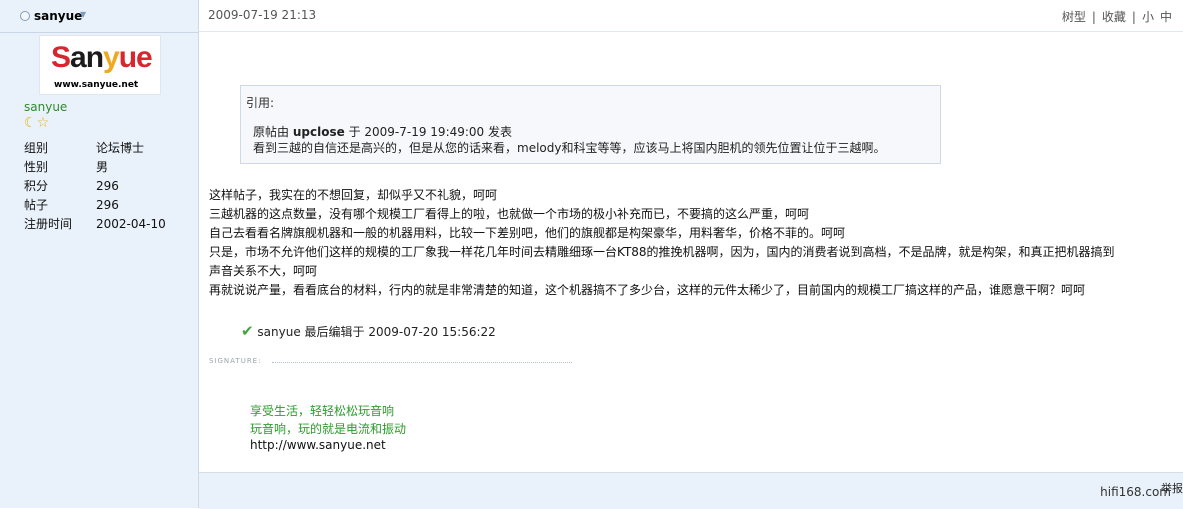  I want to click on edit-note-text: sanyue 最后编辑于 2009-07-20 15:56:22, so click(376, 332).